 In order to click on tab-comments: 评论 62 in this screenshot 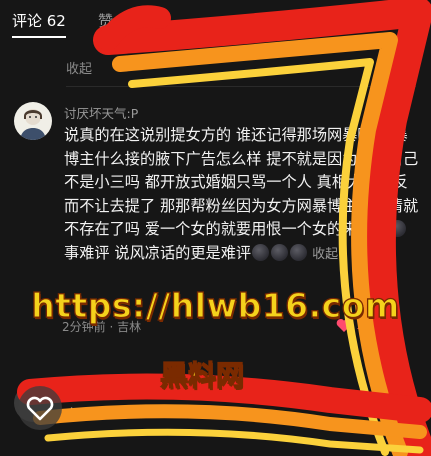, I will do `click(39, 20)`.